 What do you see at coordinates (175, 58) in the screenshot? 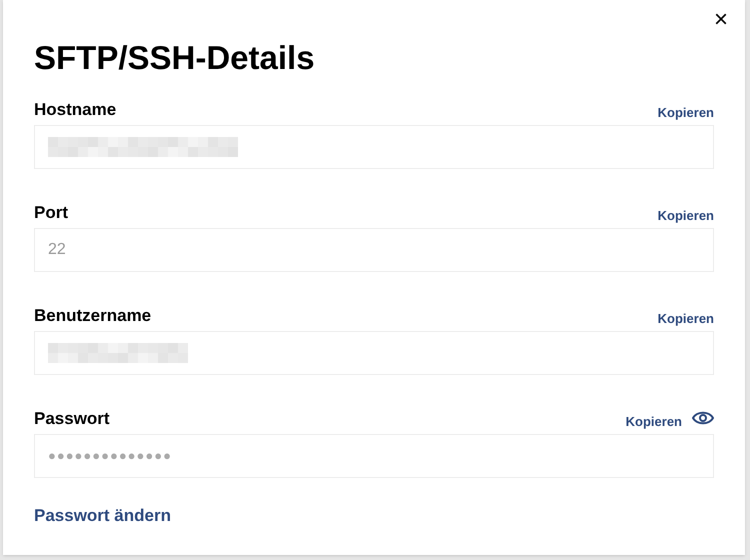
I see `dialog-title: SFTP/SSH-Details` at bounding box center [175, 58].